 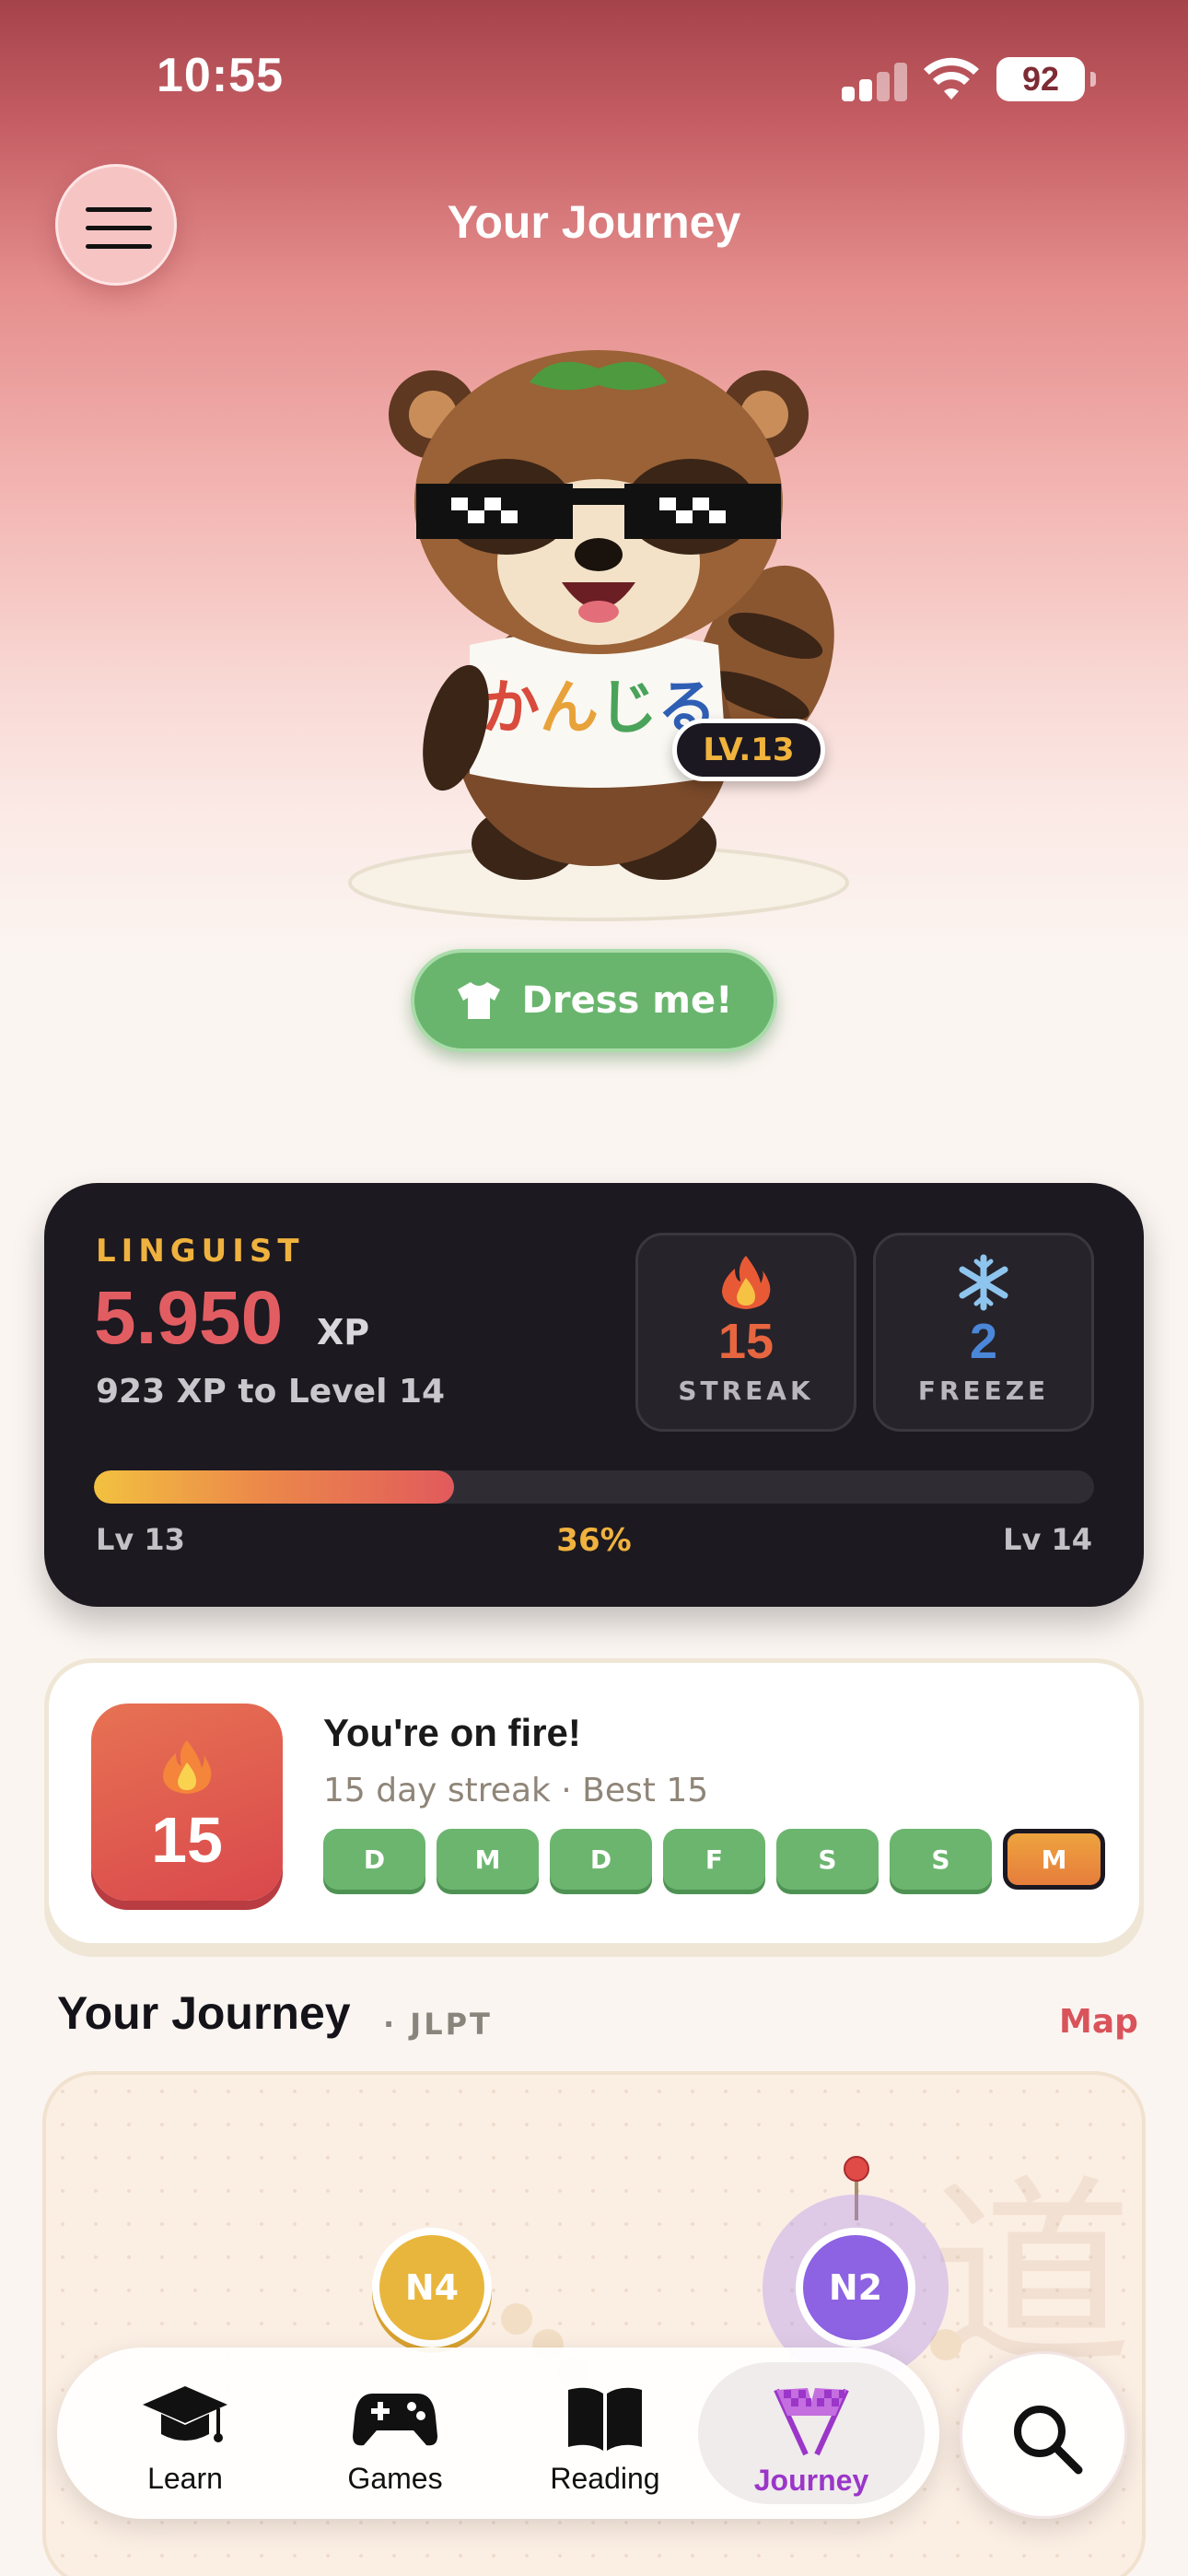 What do you see at coordinates (594, 1487) in the screenshot?
I see `level-progress-bar` at bounding box center [594, 1487].